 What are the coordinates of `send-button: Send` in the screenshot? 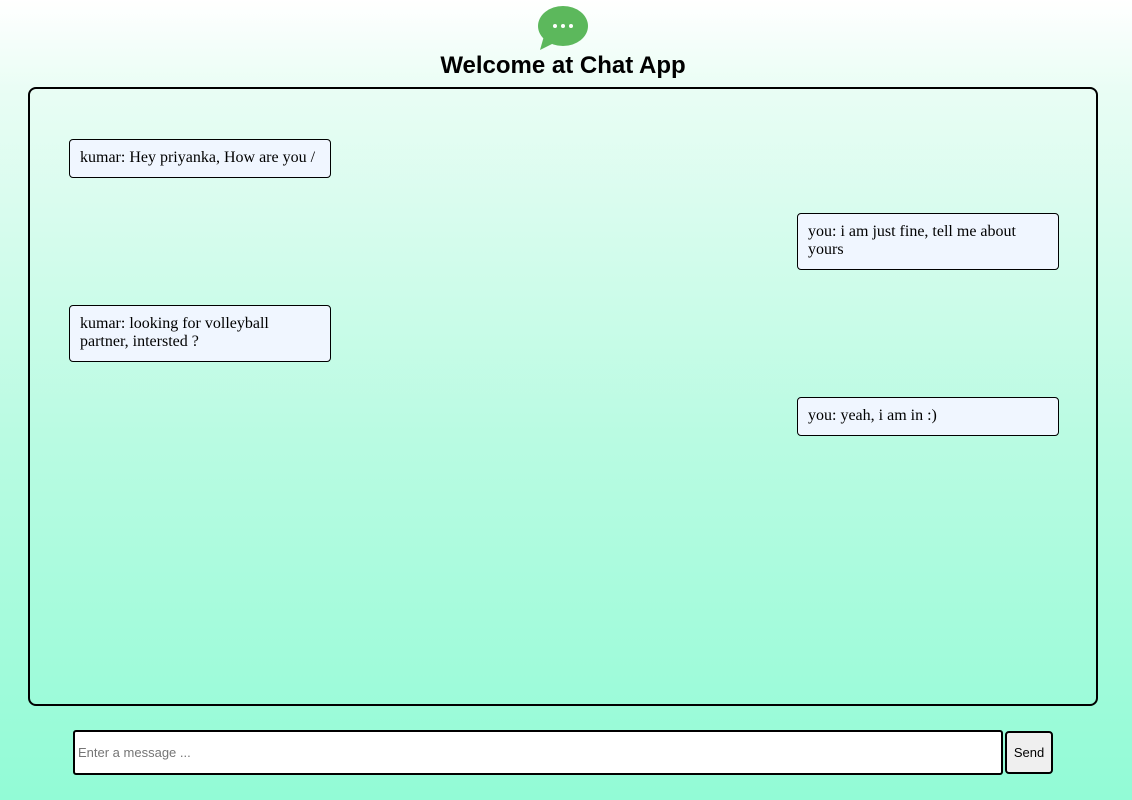 It's located at (1029, 752).